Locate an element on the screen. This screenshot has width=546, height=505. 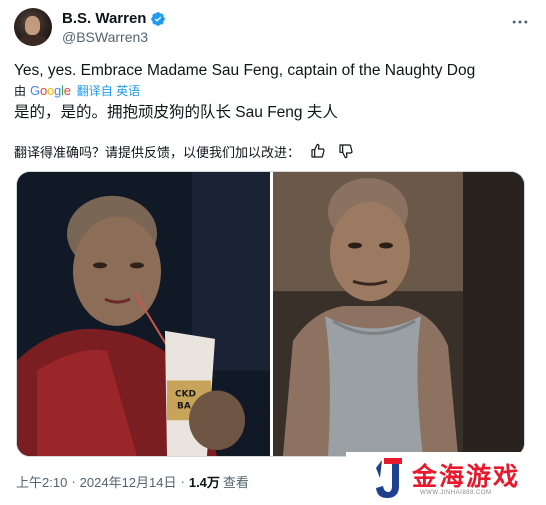
thumbs-up-button is located at coordinates (318, 151).